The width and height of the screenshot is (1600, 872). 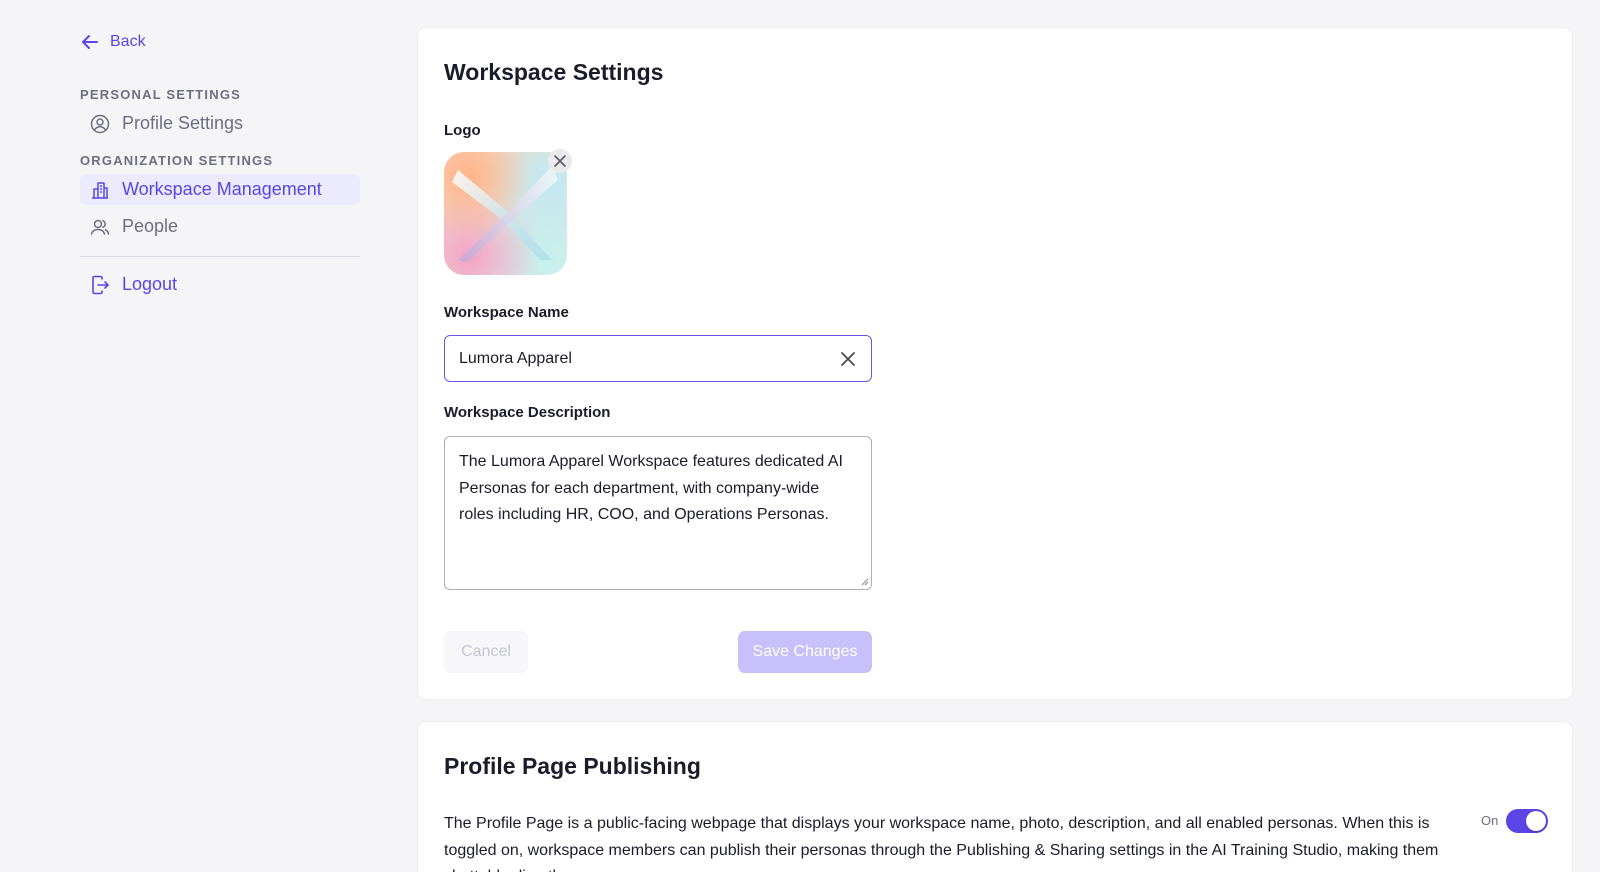 What do you see at coordinates (1536, 821) in the screenshot?
I see `toggle-knob` at bounding box center [1536, 821].